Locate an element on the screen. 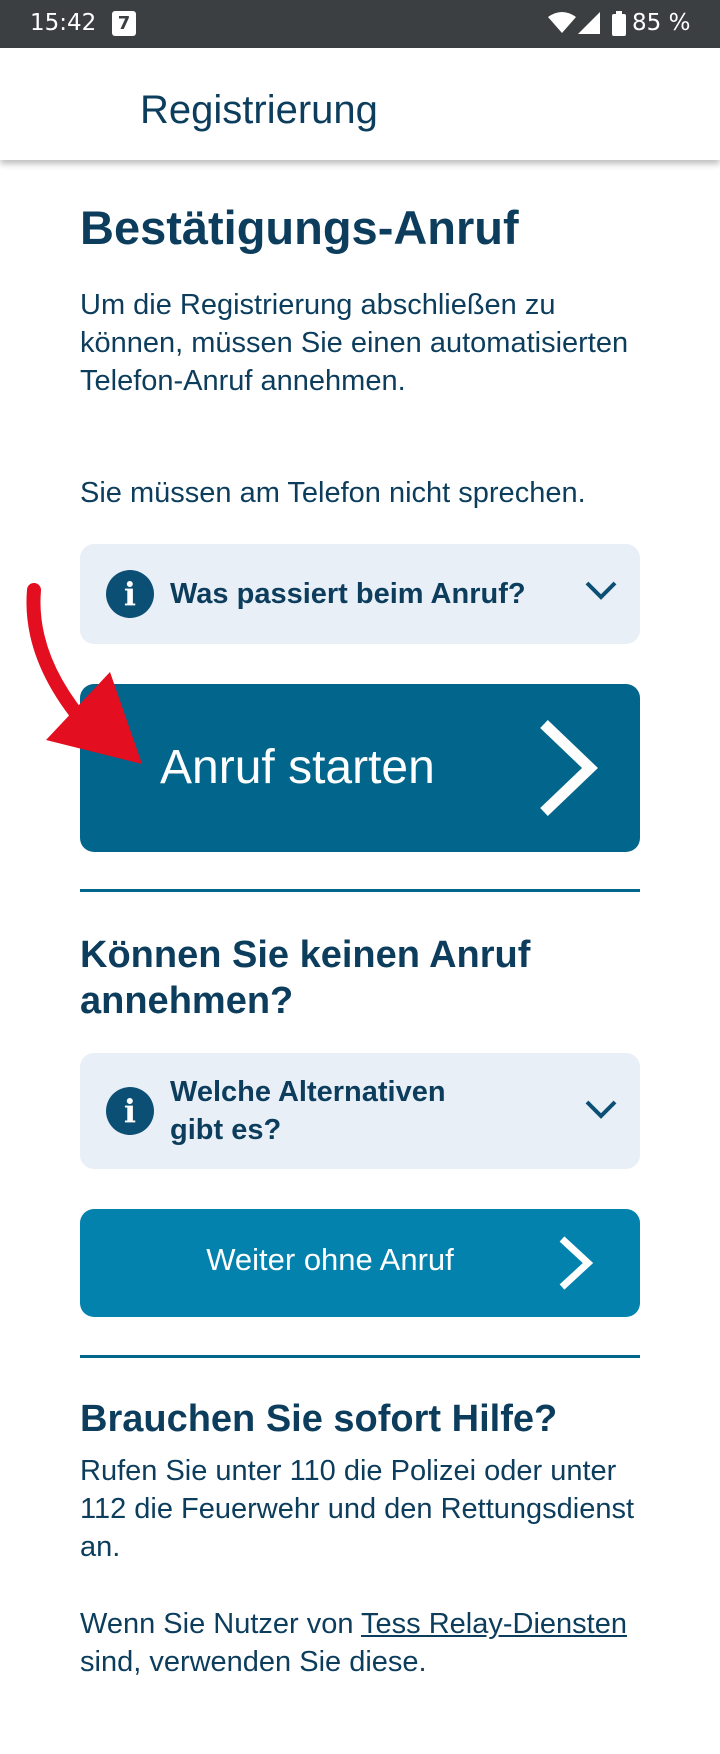  accordion-call-info-label: Was passiert beim Anruf? is located at coordinates (348, 594).